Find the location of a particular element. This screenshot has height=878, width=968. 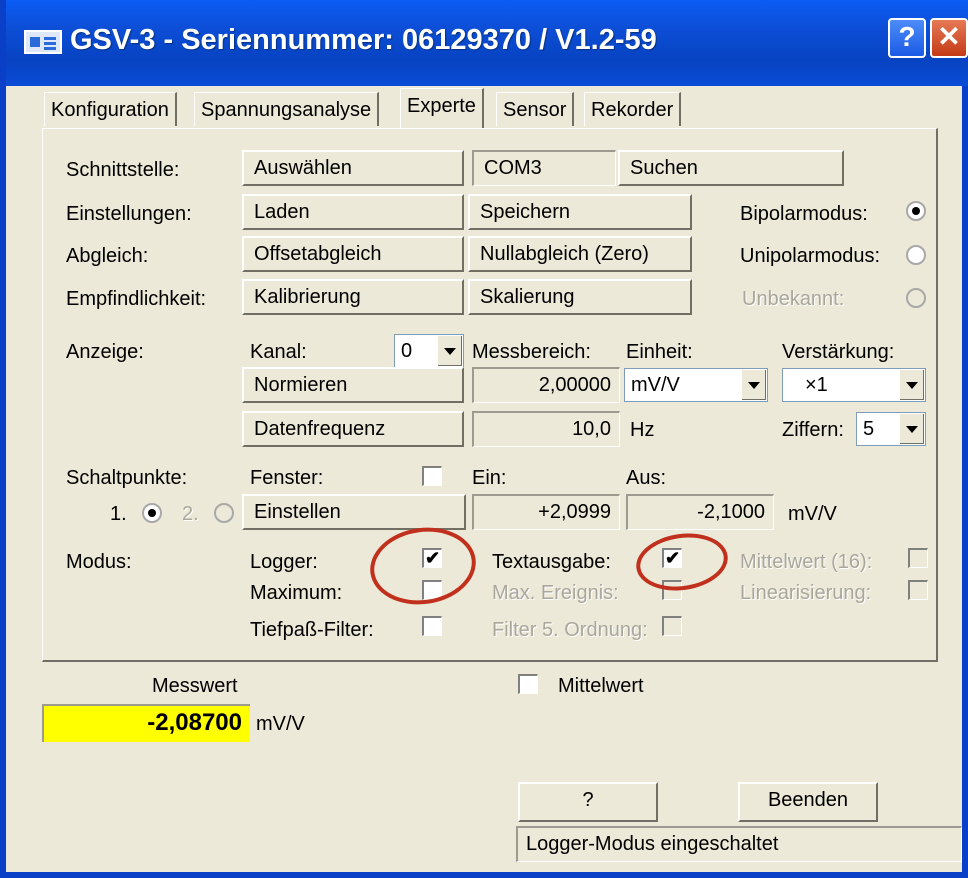

lowpass-label: Tiefpaß-Filter: is located at coordinates (312, 630).